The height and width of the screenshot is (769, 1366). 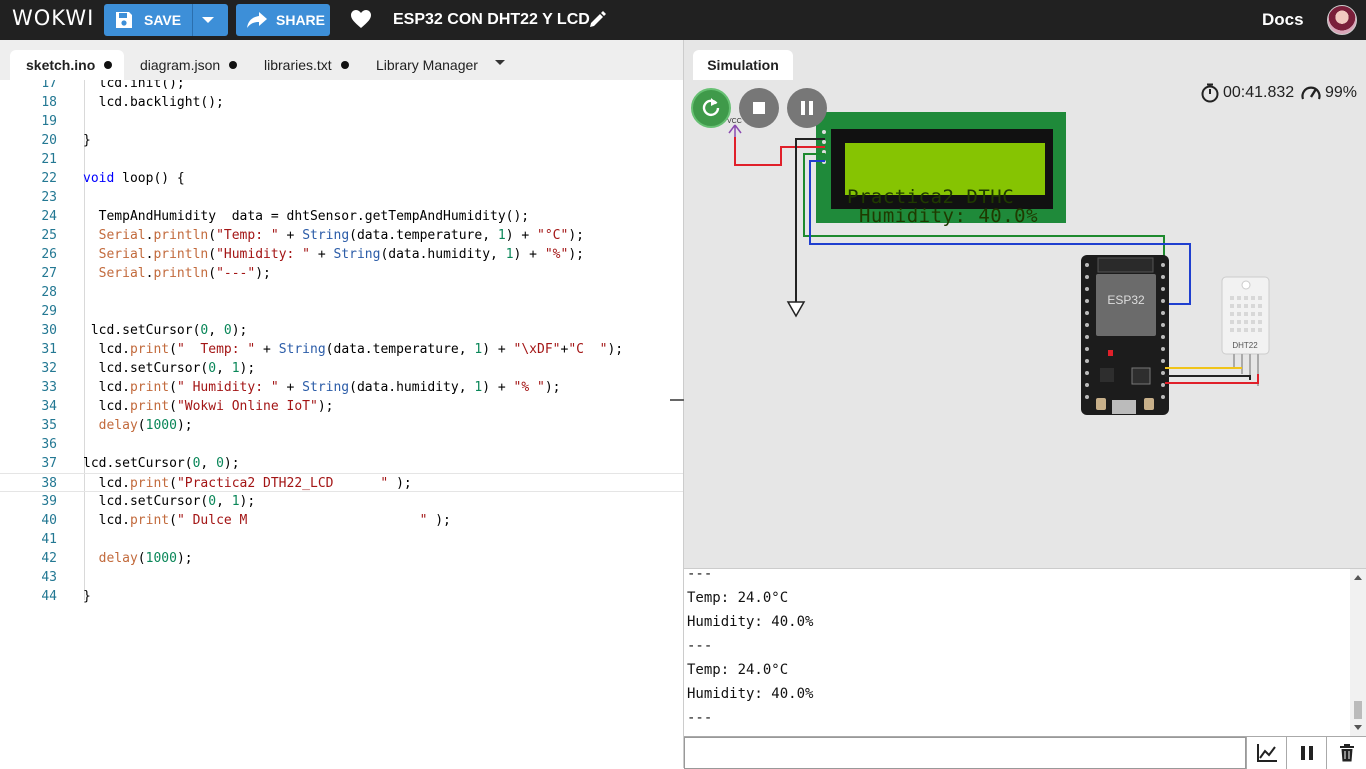 What do you see at coordinates (1246, 370) in the screenshot?
I see `dht22-legs` at bounding box center [1246, 370].